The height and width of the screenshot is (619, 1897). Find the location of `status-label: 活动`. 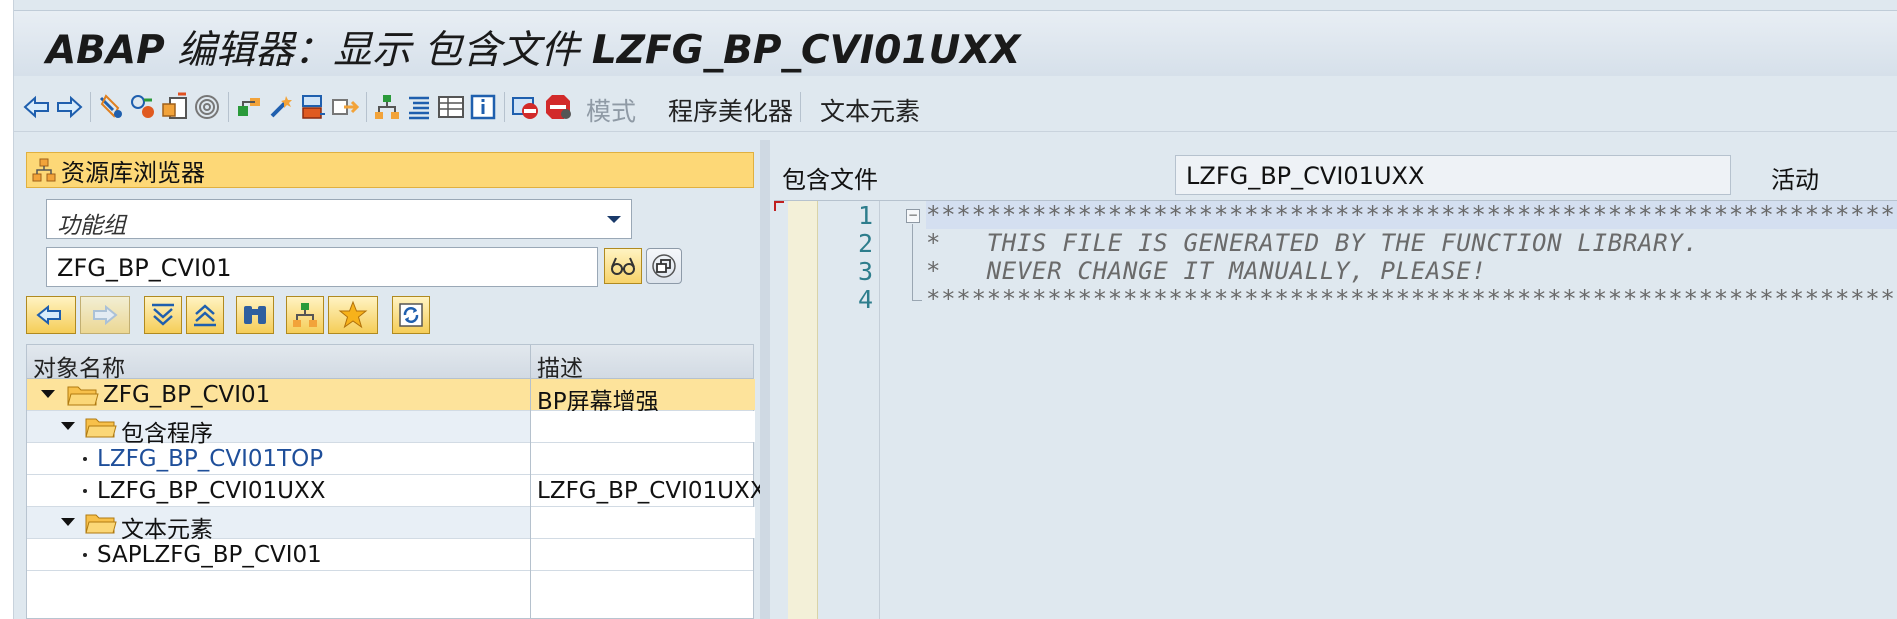

status-label: 活动 is located at coordinates (1795, 180).